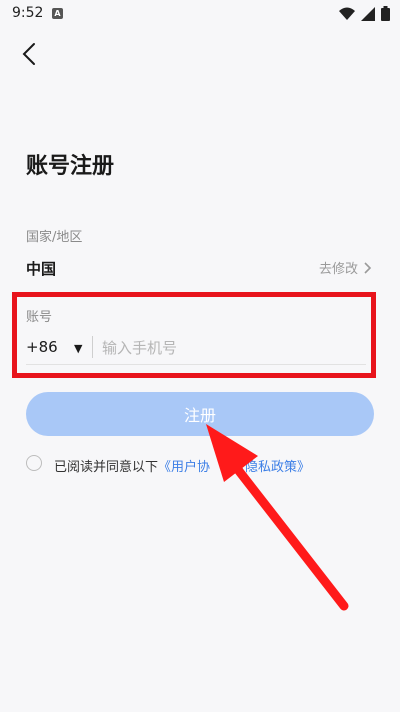  I want to click on notification-icon: A, so click(57, 13).